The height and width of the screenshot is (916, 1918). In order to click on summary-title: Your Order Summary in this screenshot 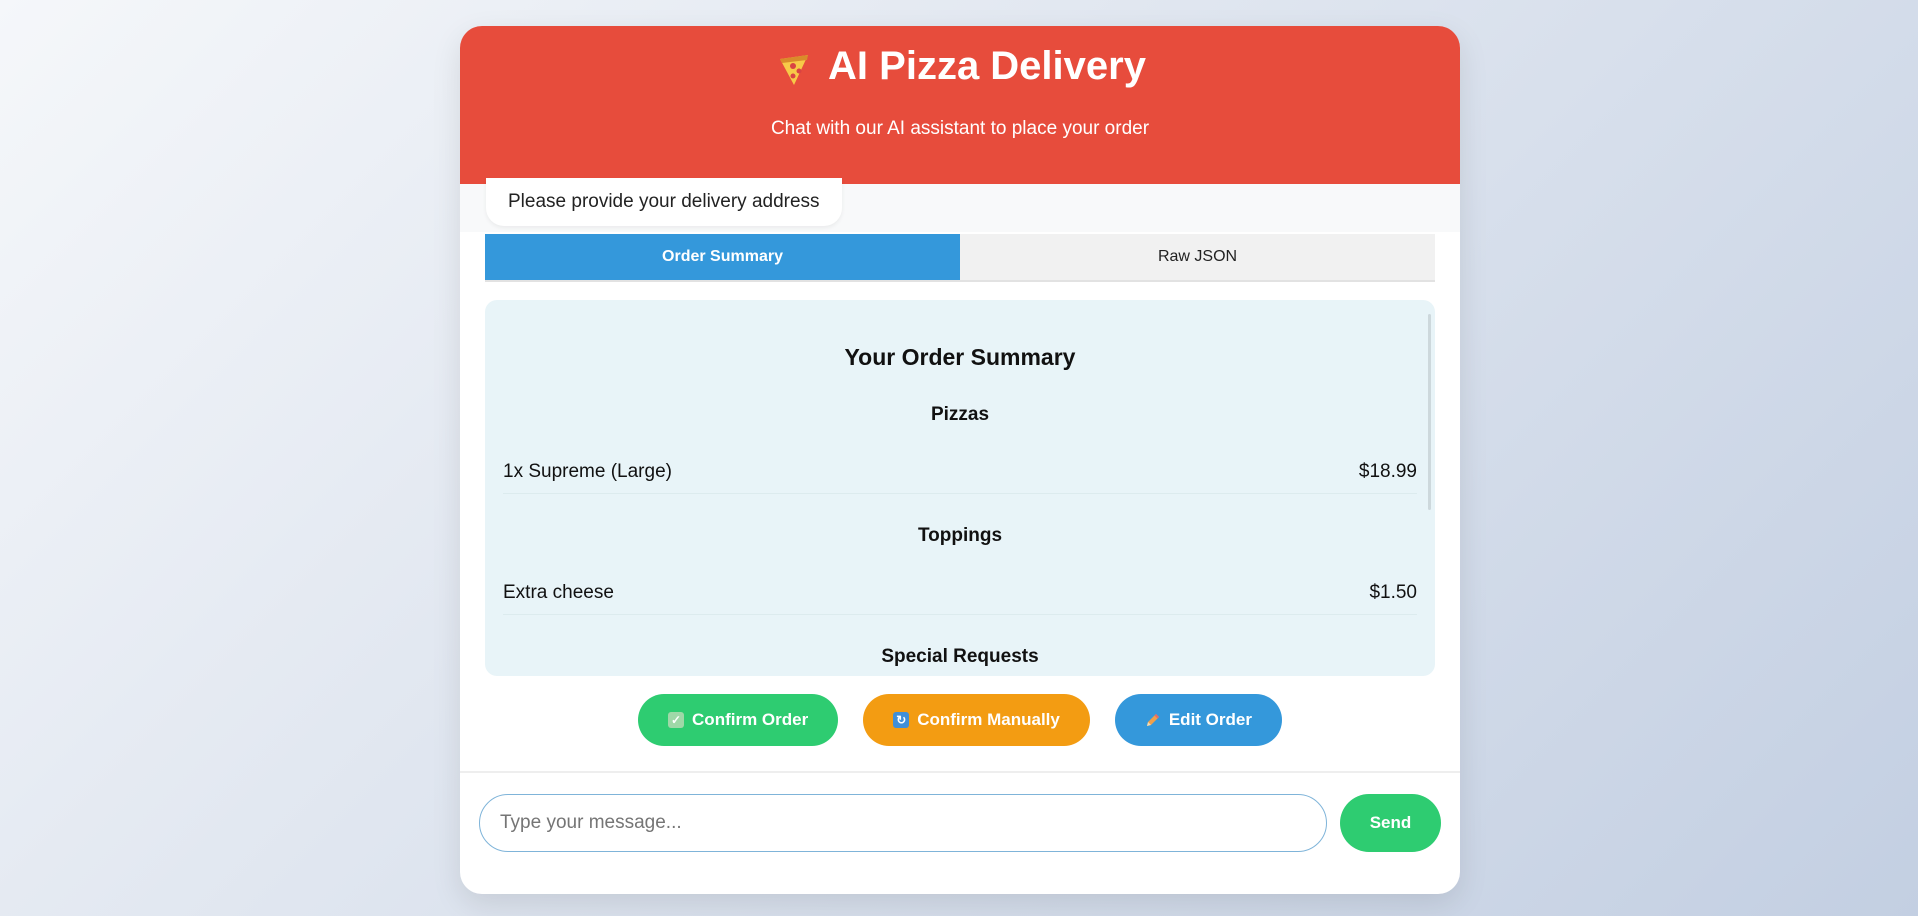, I will do `click(960, 357)`.